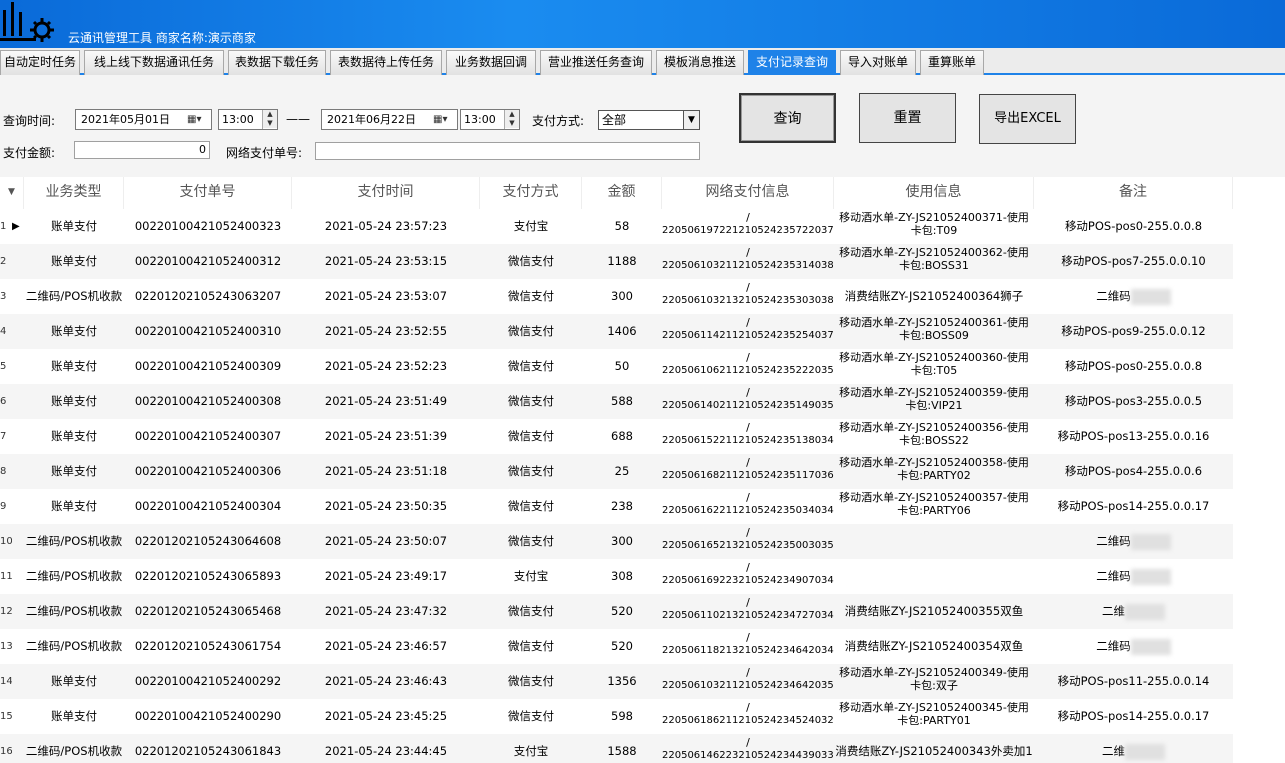 The width and height of the screenshot is (1285, 763). Describe the element at coordinates (934, 471) in the screenshot. I see `cell-usage-info: 移动酒水单-ZY-JS21052400358-使用 卡包:PARTY02` at that location.